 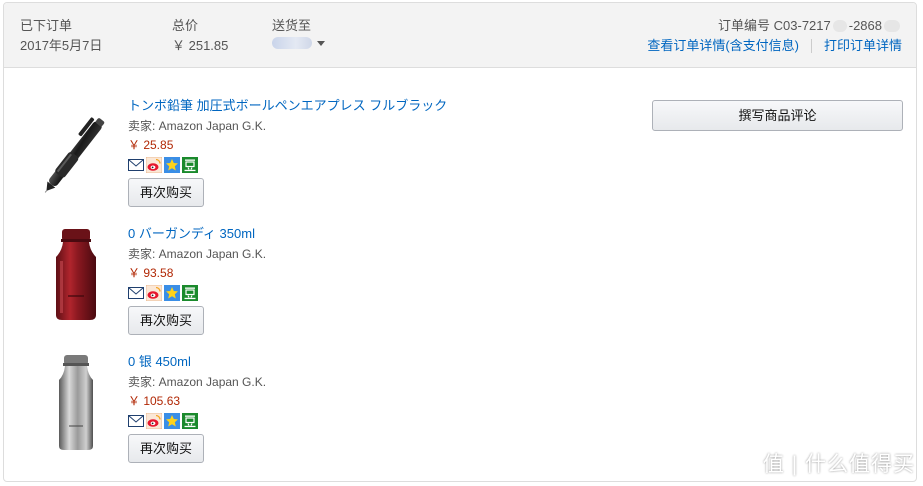 What do you see at coordinates (321, 43) in the screenshot?
I see `chevron-down-icon` at bounding box center [321, 43].